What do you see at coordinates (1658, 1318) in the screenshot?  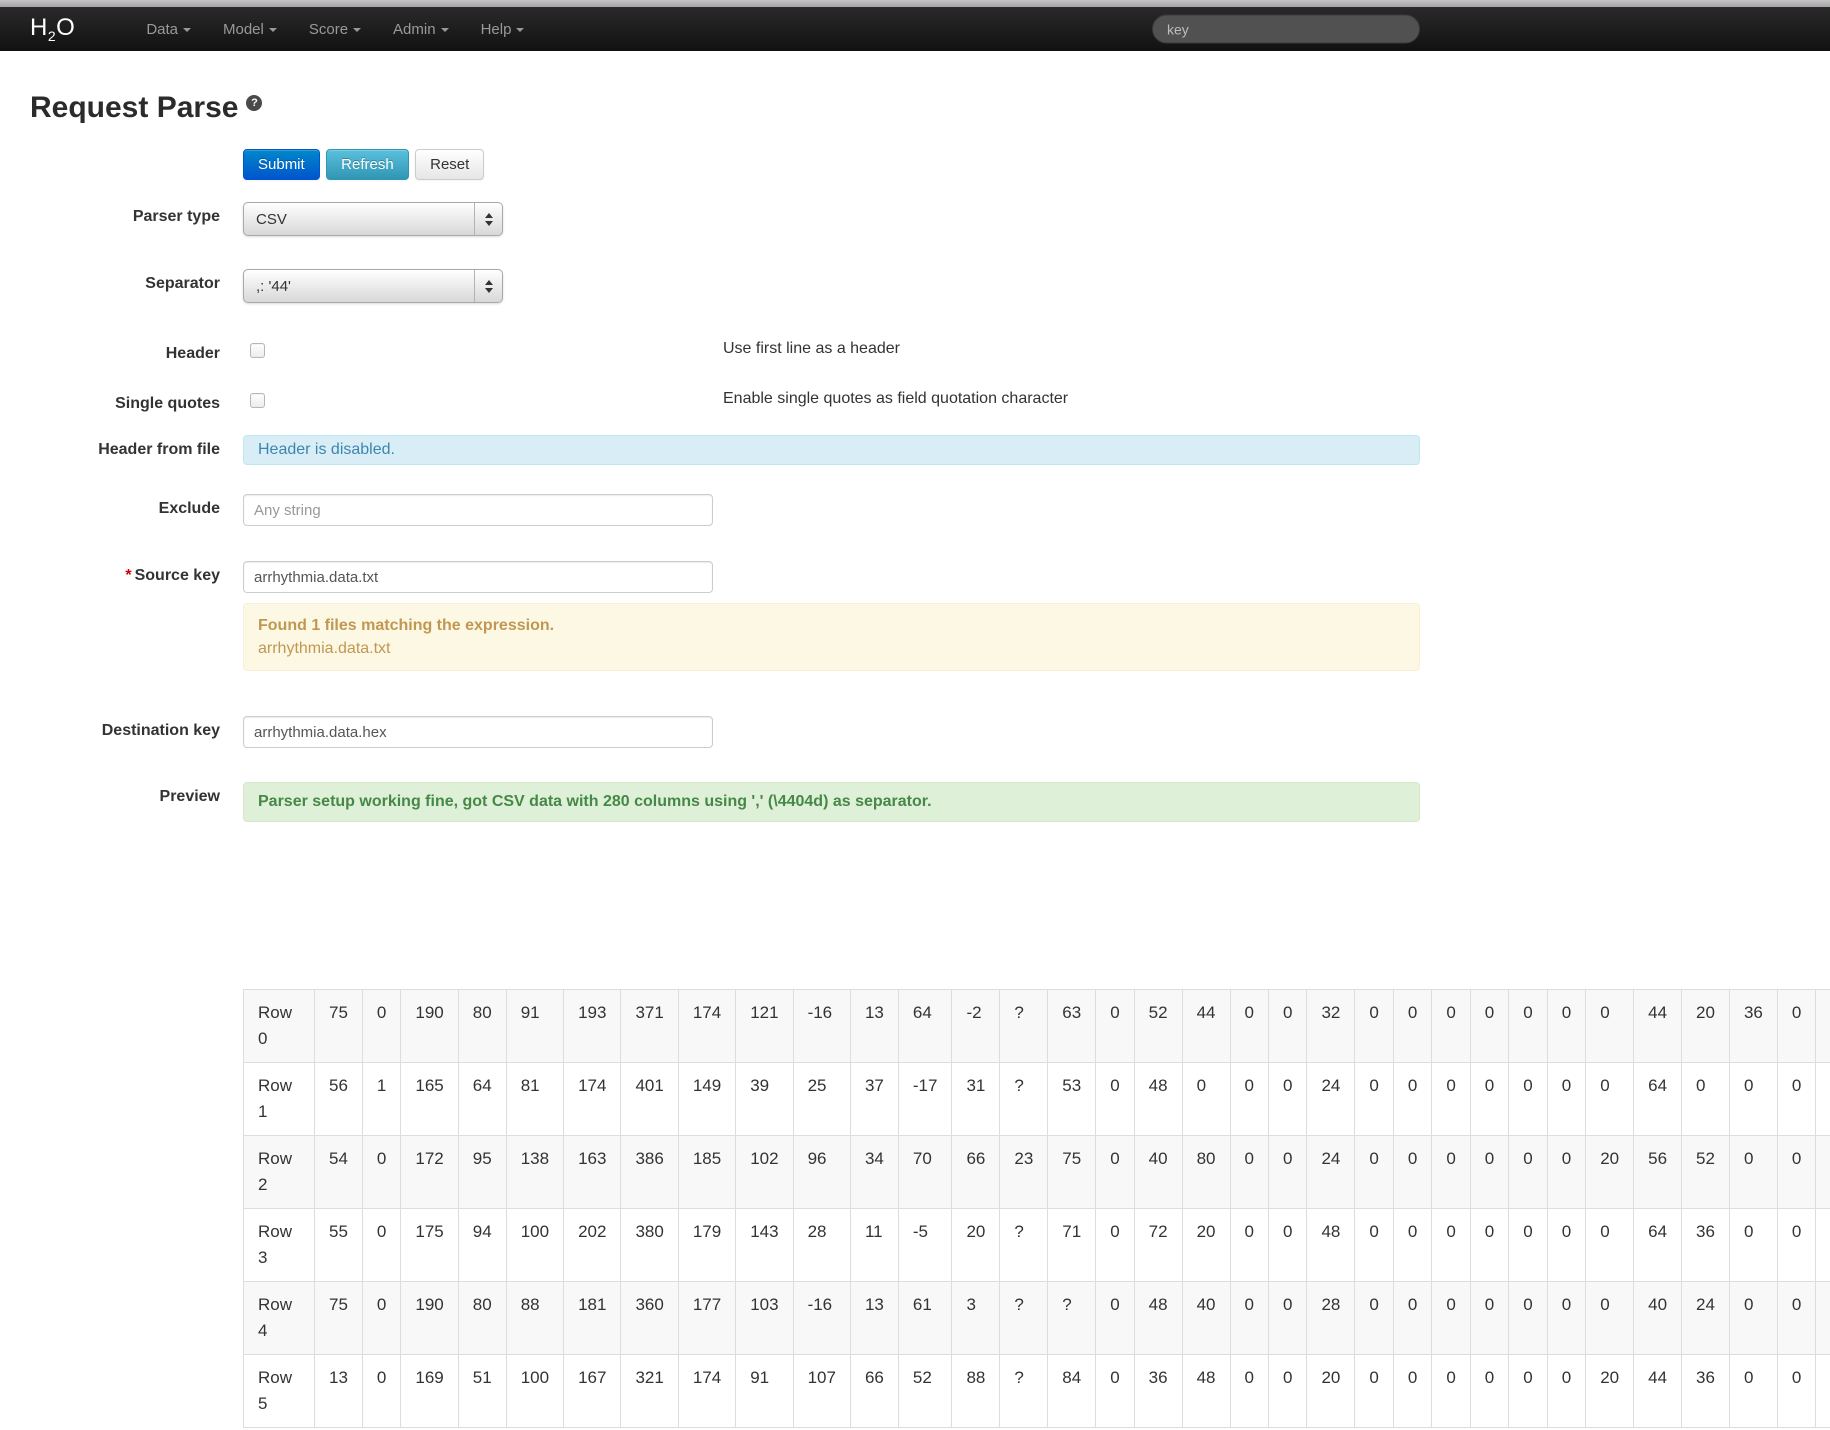 I see `table-cell: 40` at bounding box center [1658, 1318].